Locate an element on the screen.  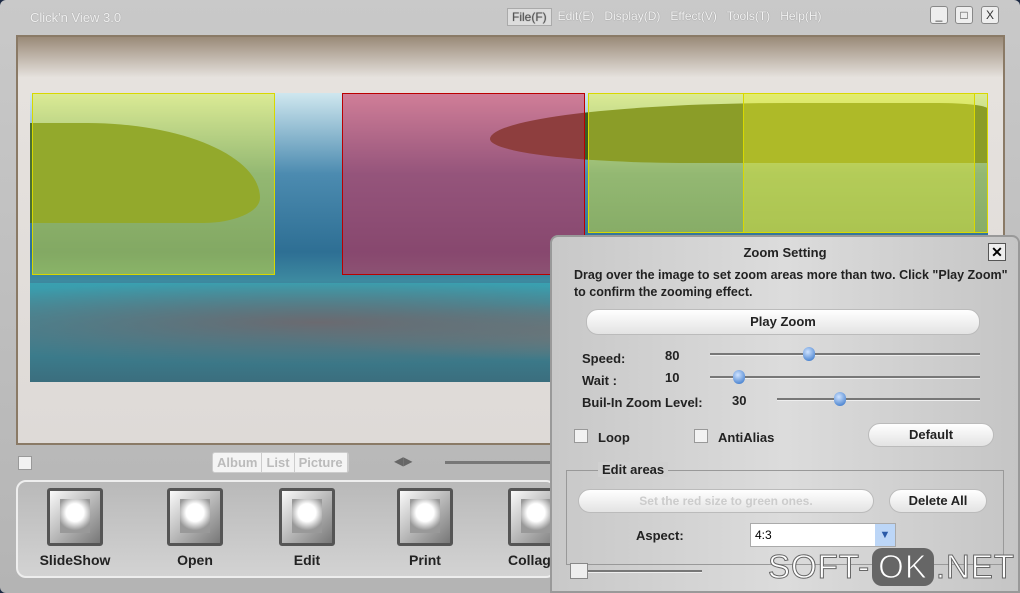
collage-button: Collag is located at coordinates (526, 528).